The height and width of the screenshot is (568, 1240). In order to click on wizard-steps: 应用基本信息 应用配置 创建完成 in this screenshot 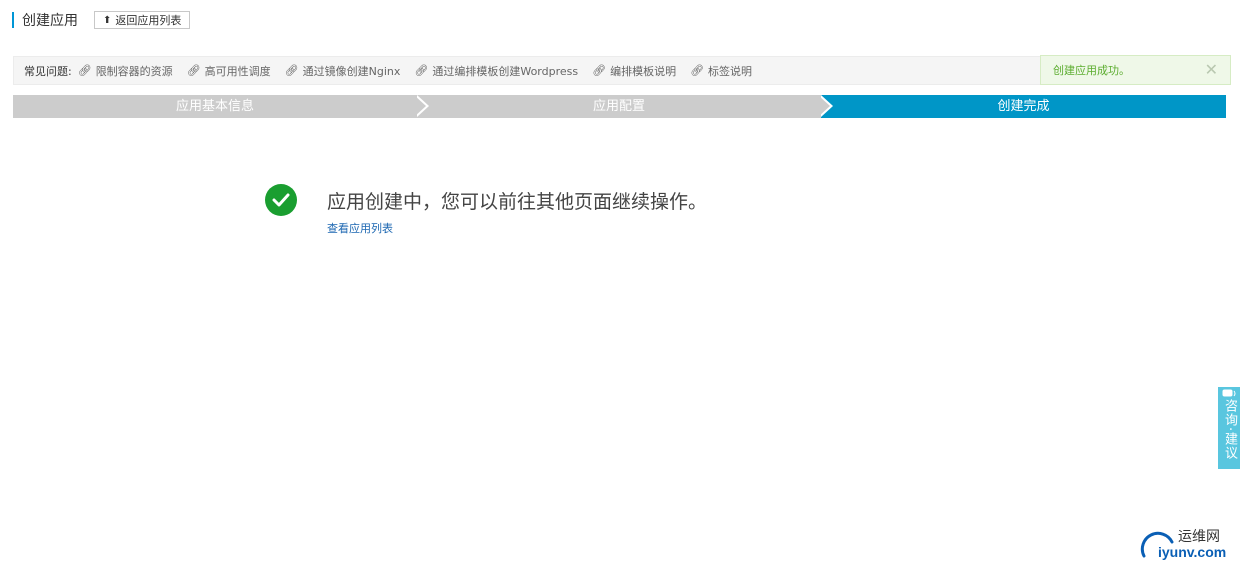, I will do `click(619, 106)`.